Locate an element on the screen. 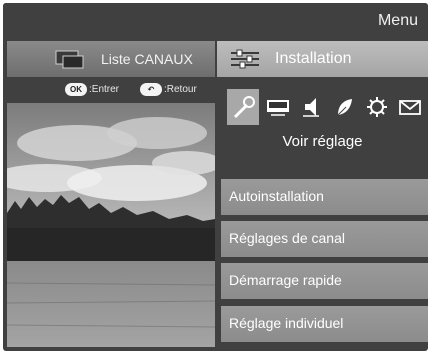 The width and height of the screenshot is (431, 354). return-hint-label: :Retour is located at coordinates (180, 89).